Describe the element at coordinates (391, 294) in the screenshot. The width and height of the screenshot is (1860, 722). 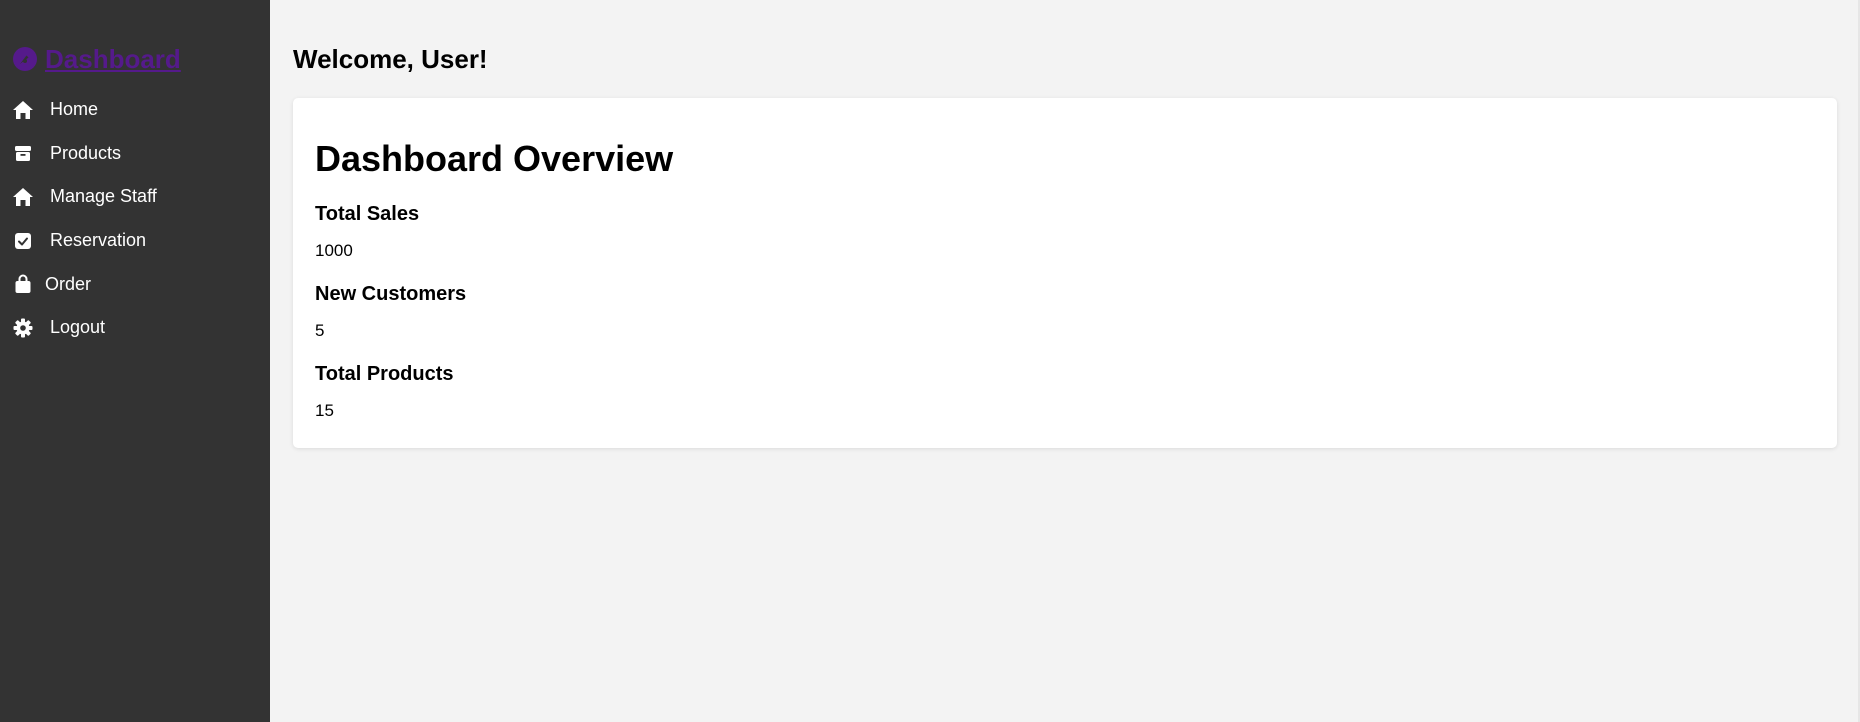
I see `stat-title: New Customers` at that location.